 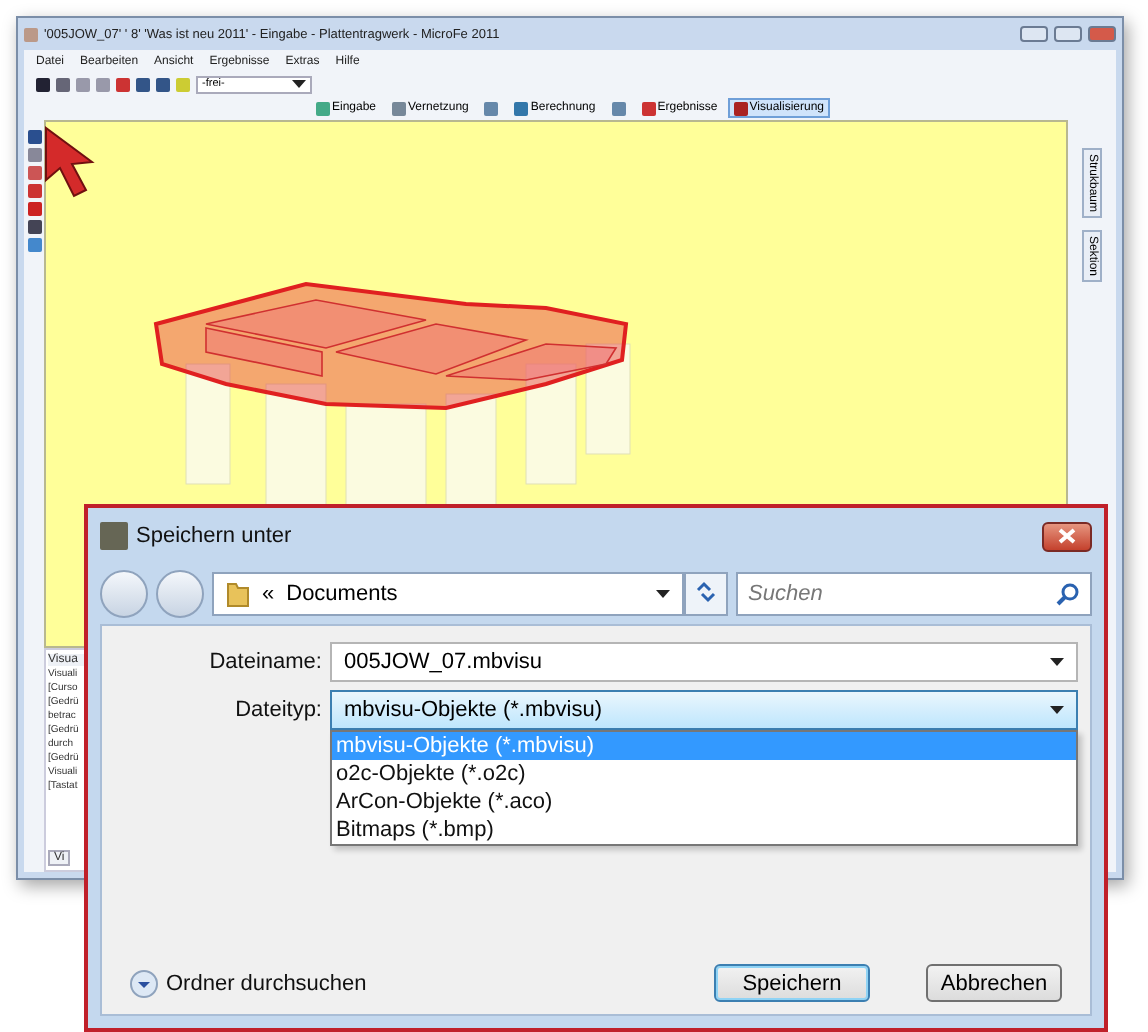 What do you see at coordinates (31, 34) in the screenshot?
I see `app-icon` at bounding box center [31, 34].